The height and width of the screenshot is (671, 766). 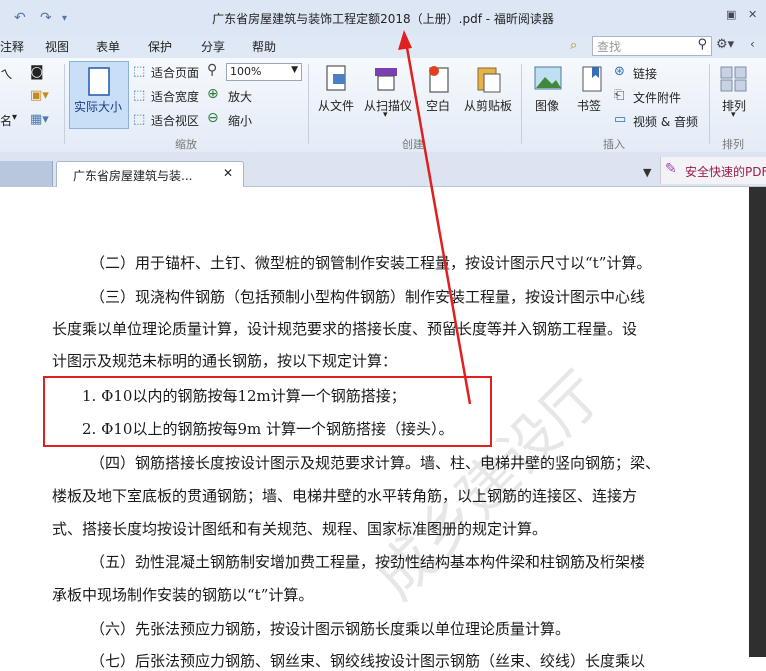 What do you see at coordinates (435, 217) in the screenshot?
I see `annotation-arrow` at bounding box center [435, 217].